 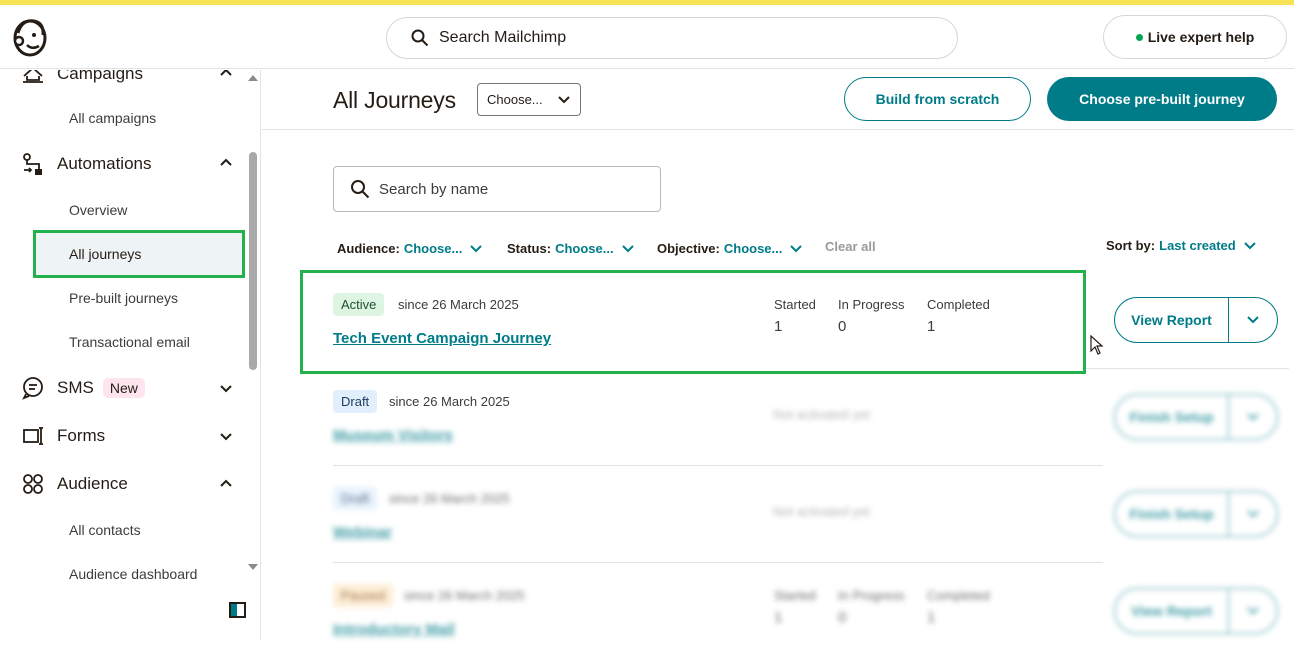 I want to click on sidebar-scrollbar-thumb, so click(x=253, y=261).